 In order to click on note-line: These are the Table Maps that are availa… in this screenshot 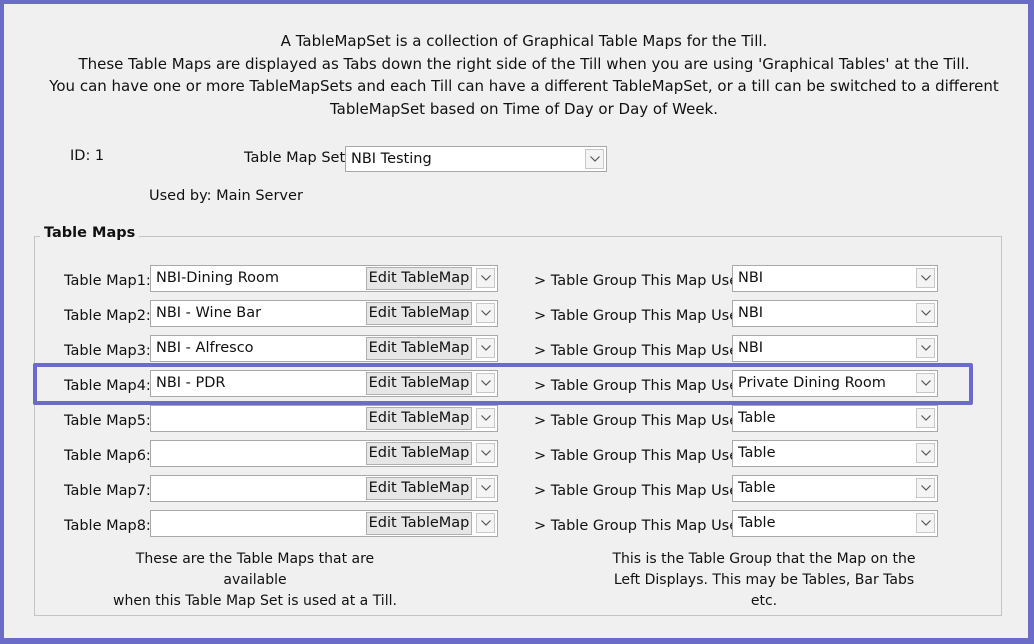, I will do `click(255, 569)`.